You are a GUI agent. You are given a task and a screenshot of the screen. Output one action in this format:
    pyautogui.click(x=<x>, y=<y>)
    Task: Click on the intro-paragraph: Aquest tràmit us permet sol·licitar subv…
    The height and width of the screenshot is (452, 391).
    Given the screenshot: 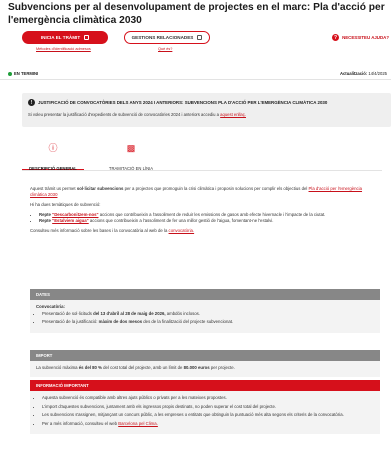 What is the action you would take?
    pyautogui.click(x=204, y=192)
    